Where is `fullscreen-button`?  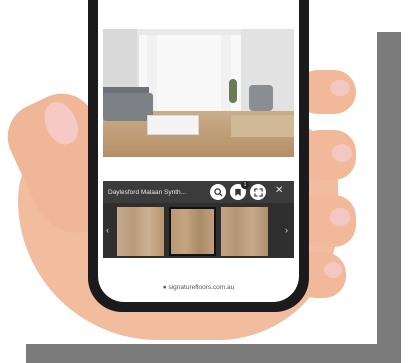 fullscreen-button is located at coordinates (258, 192).